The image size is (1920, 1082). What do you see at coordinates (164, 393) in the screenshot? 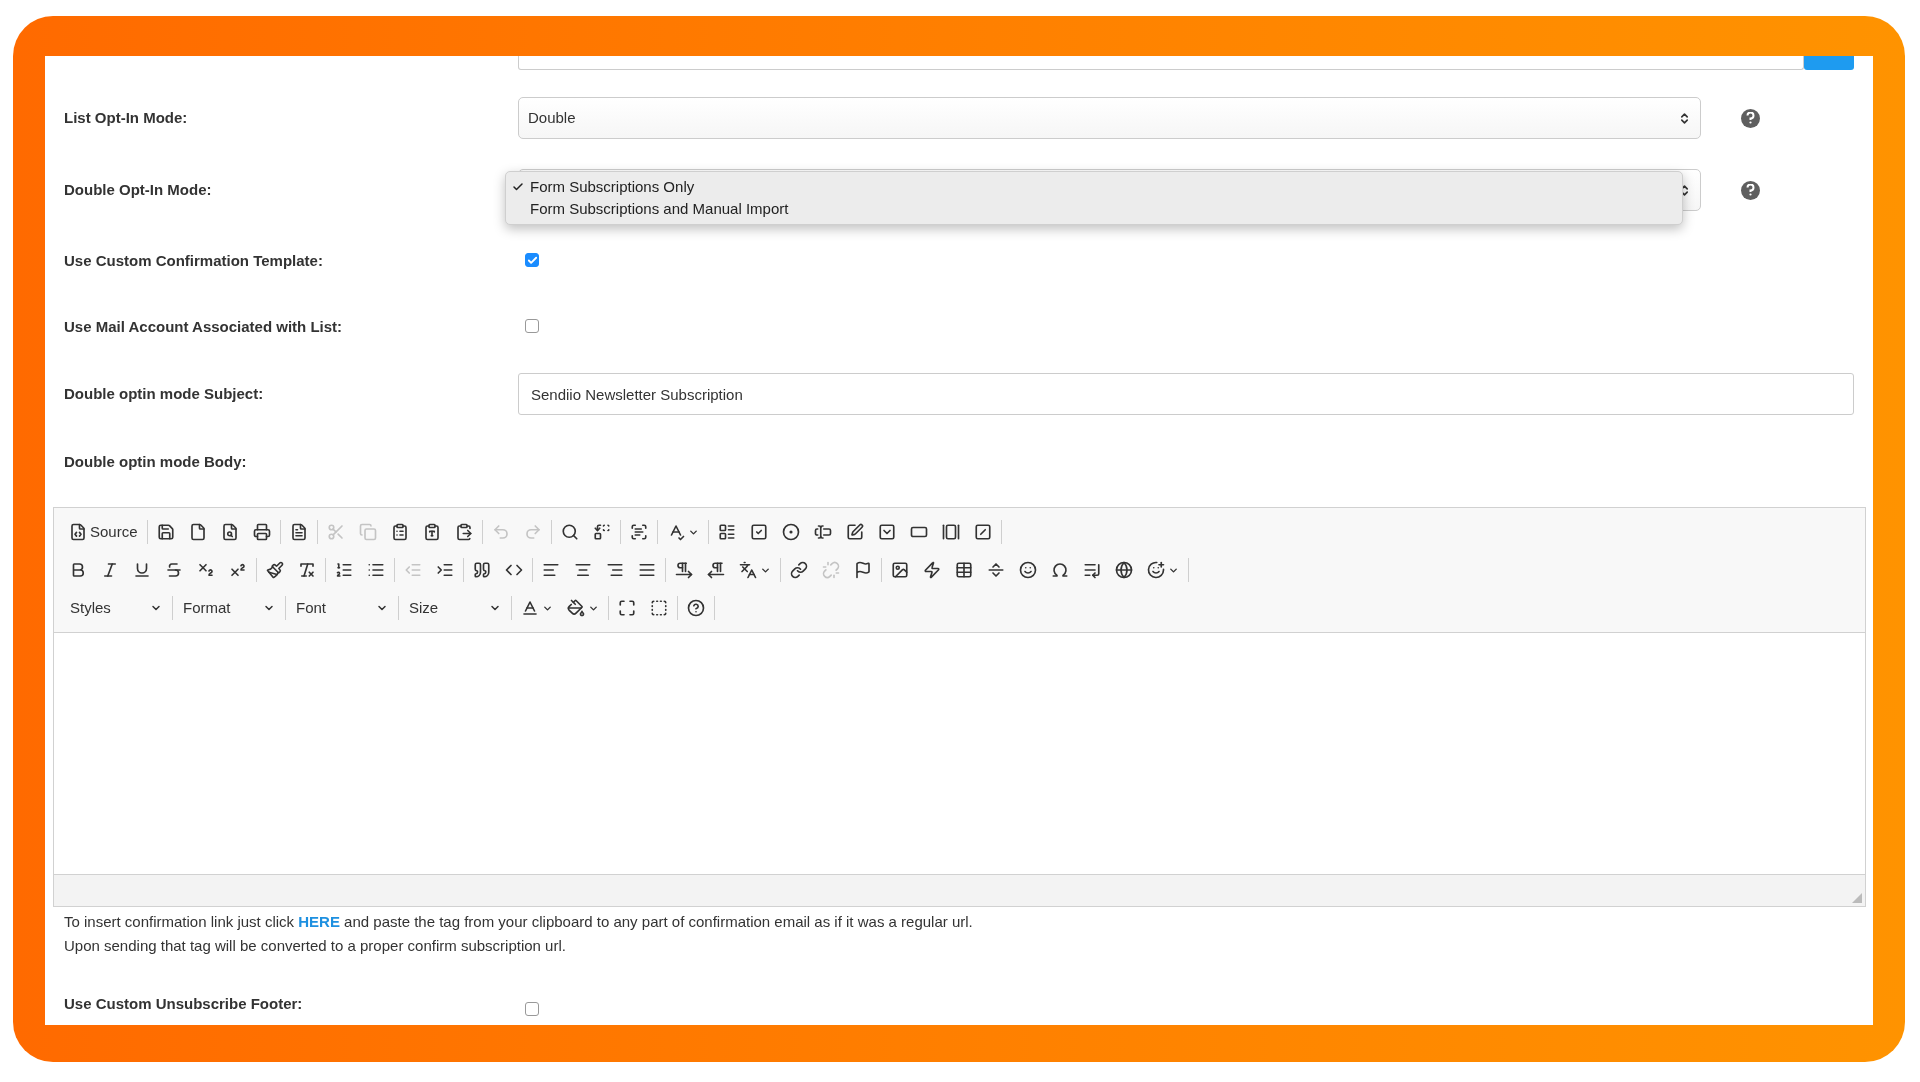
I see `field-label: Double optin mode Subject:` at bounding box center [164, 393].